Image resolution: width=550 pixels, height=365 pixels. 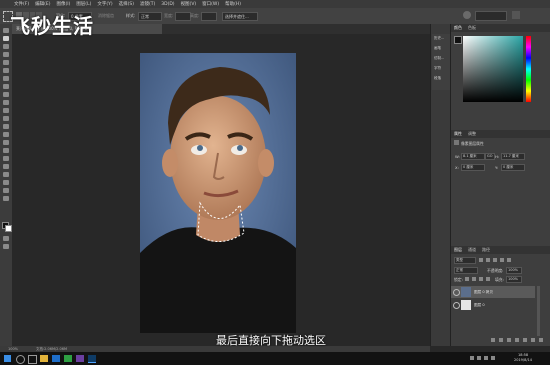 I want to click on menu-item: 窗口(W), so click(x=210, y=4).